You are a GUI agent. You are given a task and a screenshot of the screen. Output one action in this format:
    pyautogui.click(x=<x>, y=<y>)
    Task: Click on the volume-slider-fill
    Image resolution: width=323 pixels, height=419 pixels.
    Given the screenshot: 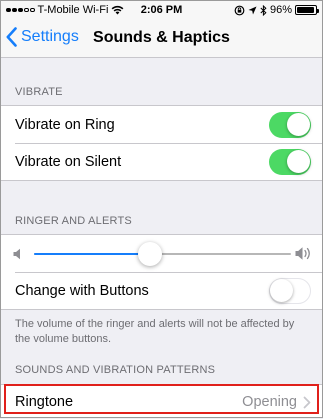 What is the action you would take?
    pyautogui.click(x=92, y=254)
    